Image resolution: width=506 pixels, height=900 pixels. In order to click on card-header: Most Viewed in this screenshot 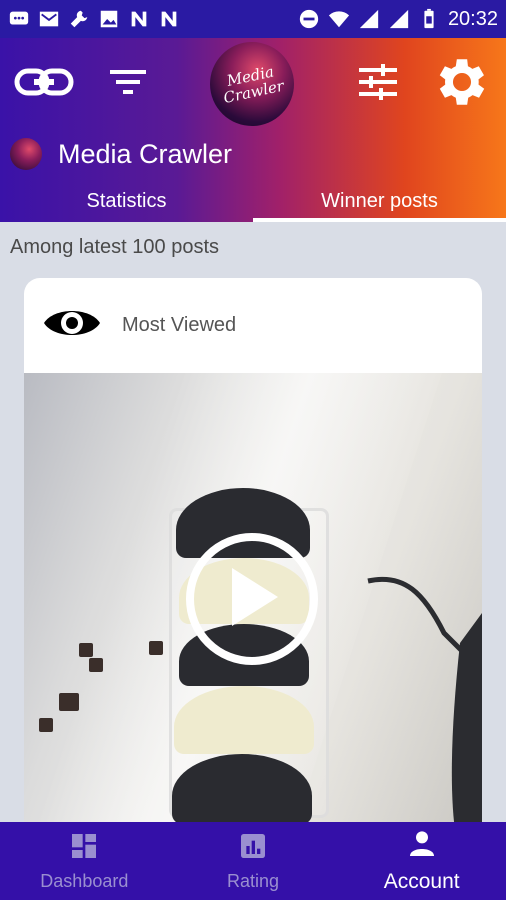, I will do `click(253, 325)`.